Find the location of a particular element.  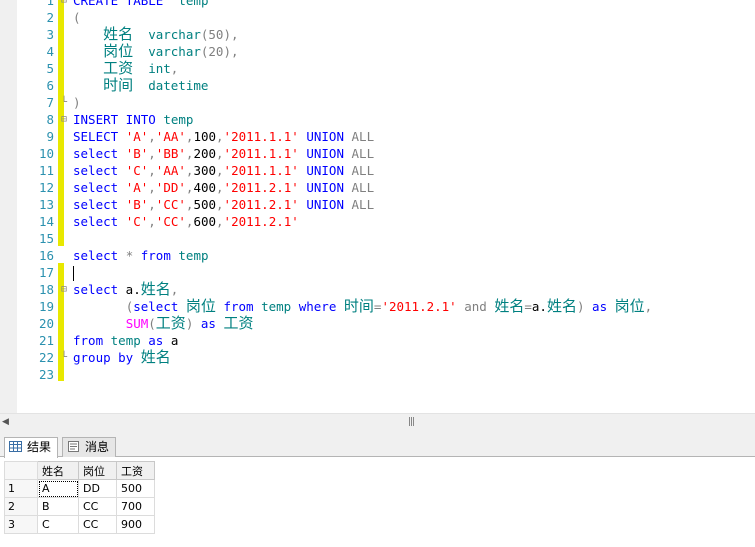

tab-results: 结果 is located at coordinates (31, 447).